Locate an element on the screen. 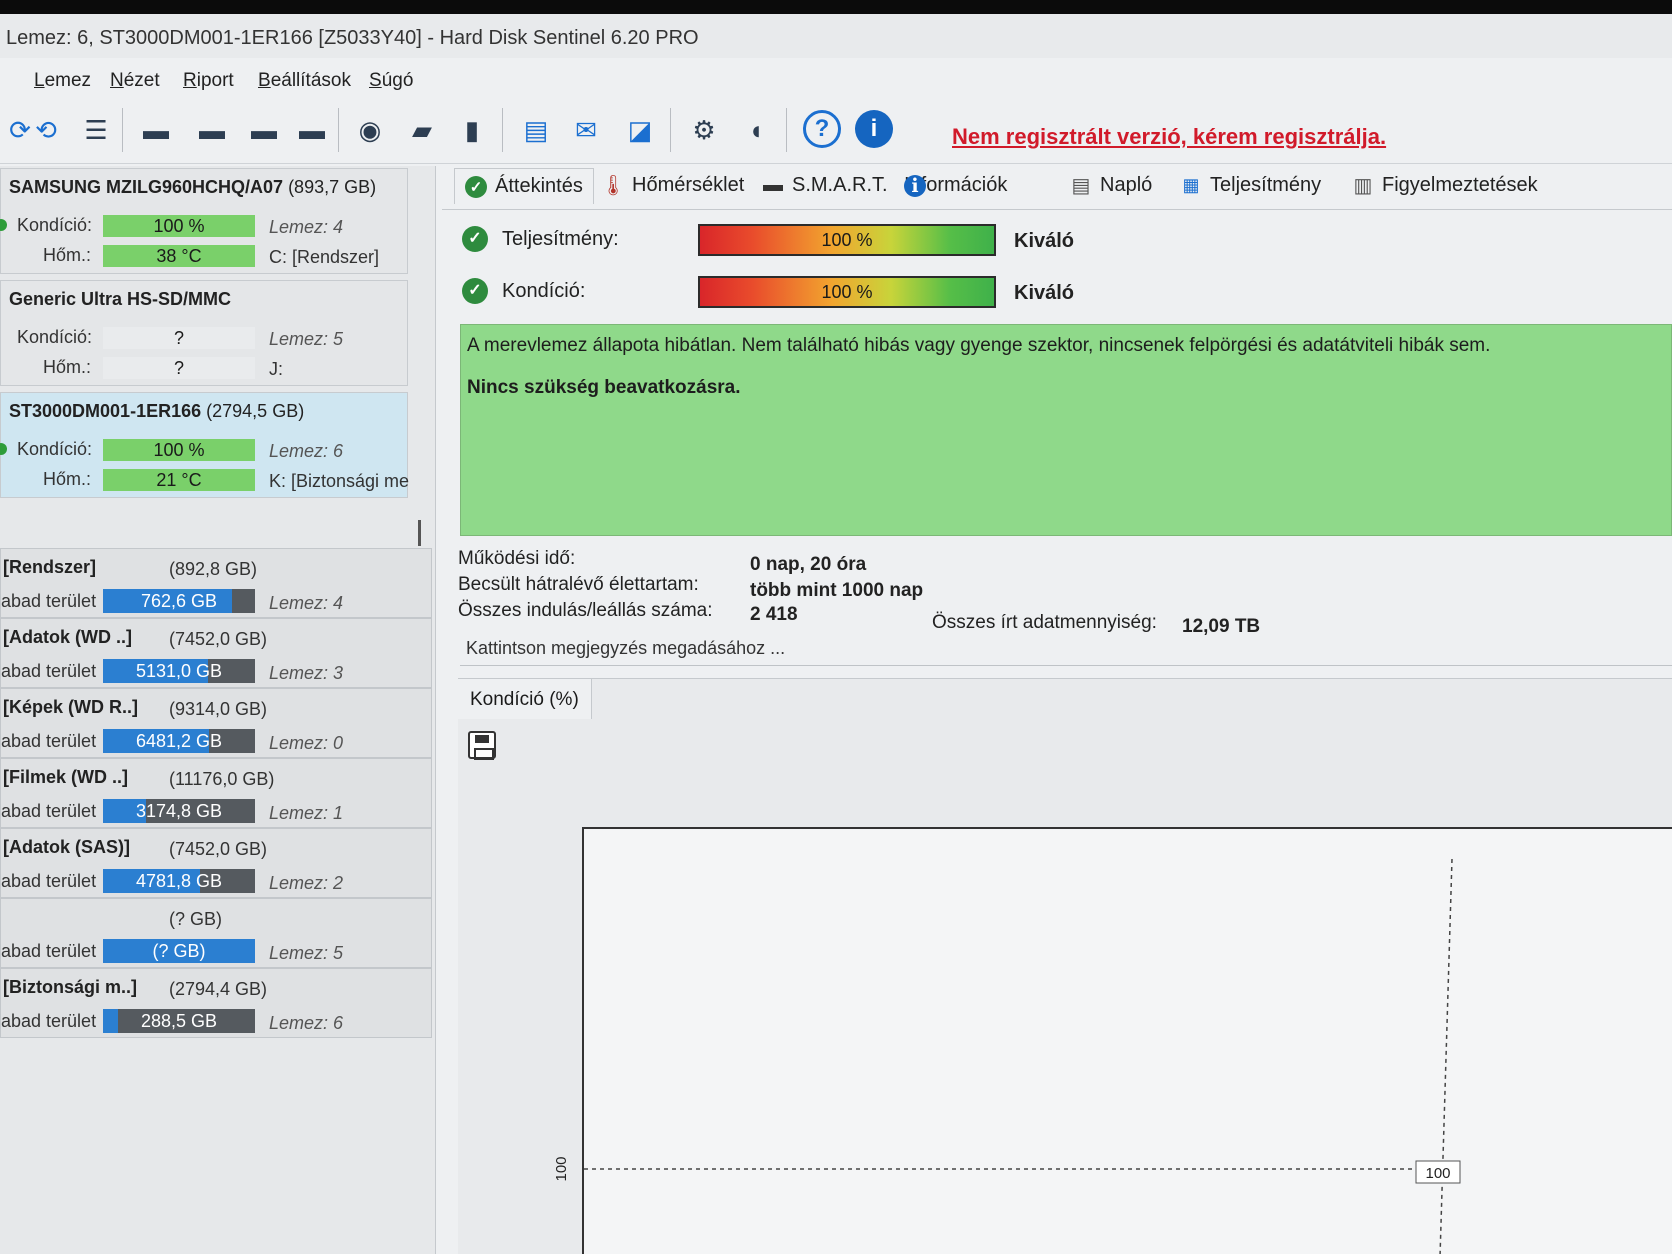 The image size is (1672, 1254). free-space-bar: 762,6 GB is located at coordinates (179, 601).